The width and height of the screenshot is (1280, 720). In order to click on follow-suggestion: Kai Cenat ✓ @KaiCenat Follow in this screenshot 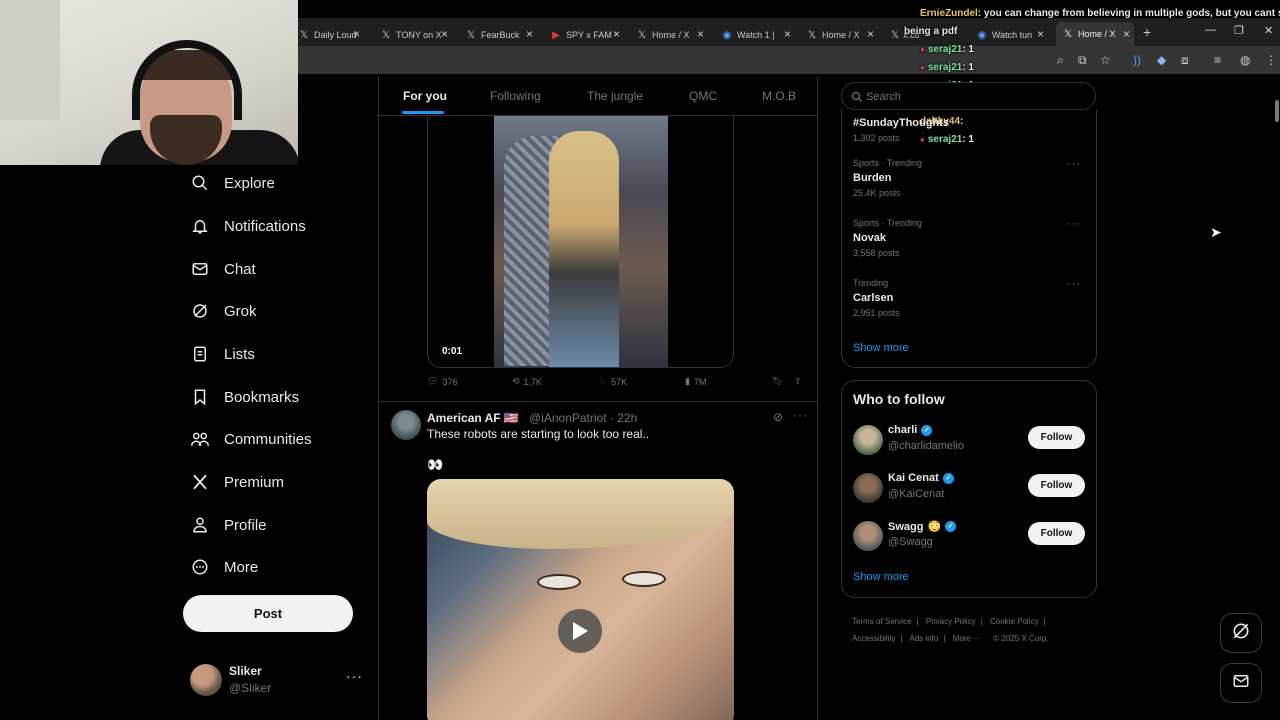, I will do `click(973, 488)`.